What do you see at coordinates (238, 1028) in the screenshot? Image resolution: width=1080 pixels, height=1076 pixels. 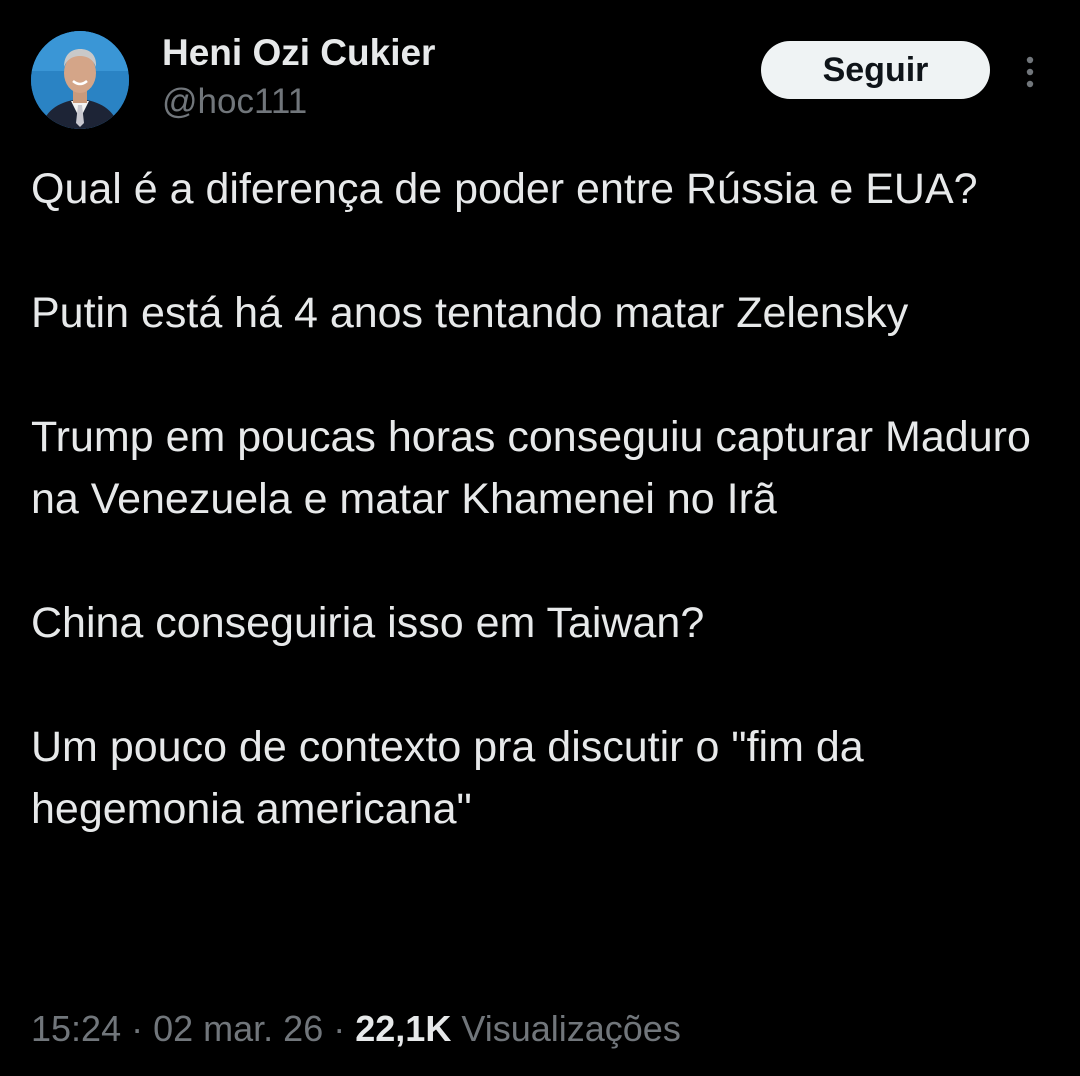 I see `tweet-date: 02 mar. 26` at bounding box center [238, 1028].